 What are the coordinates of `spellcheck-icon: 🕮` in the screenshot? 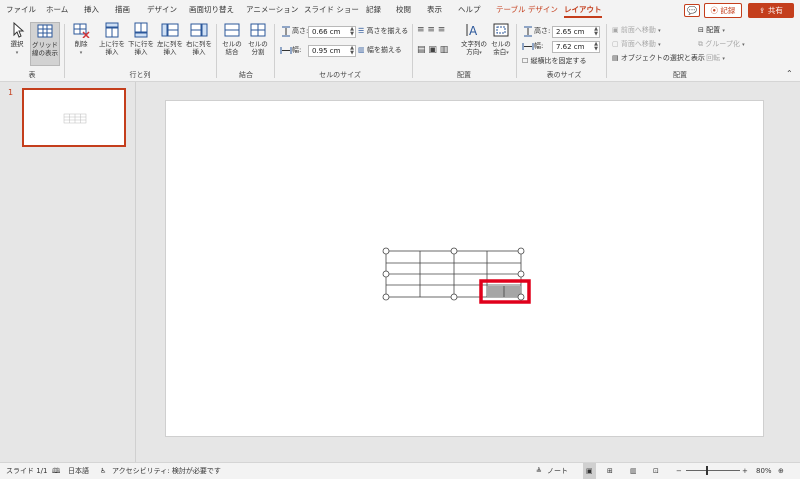 It's located at (56, 471).